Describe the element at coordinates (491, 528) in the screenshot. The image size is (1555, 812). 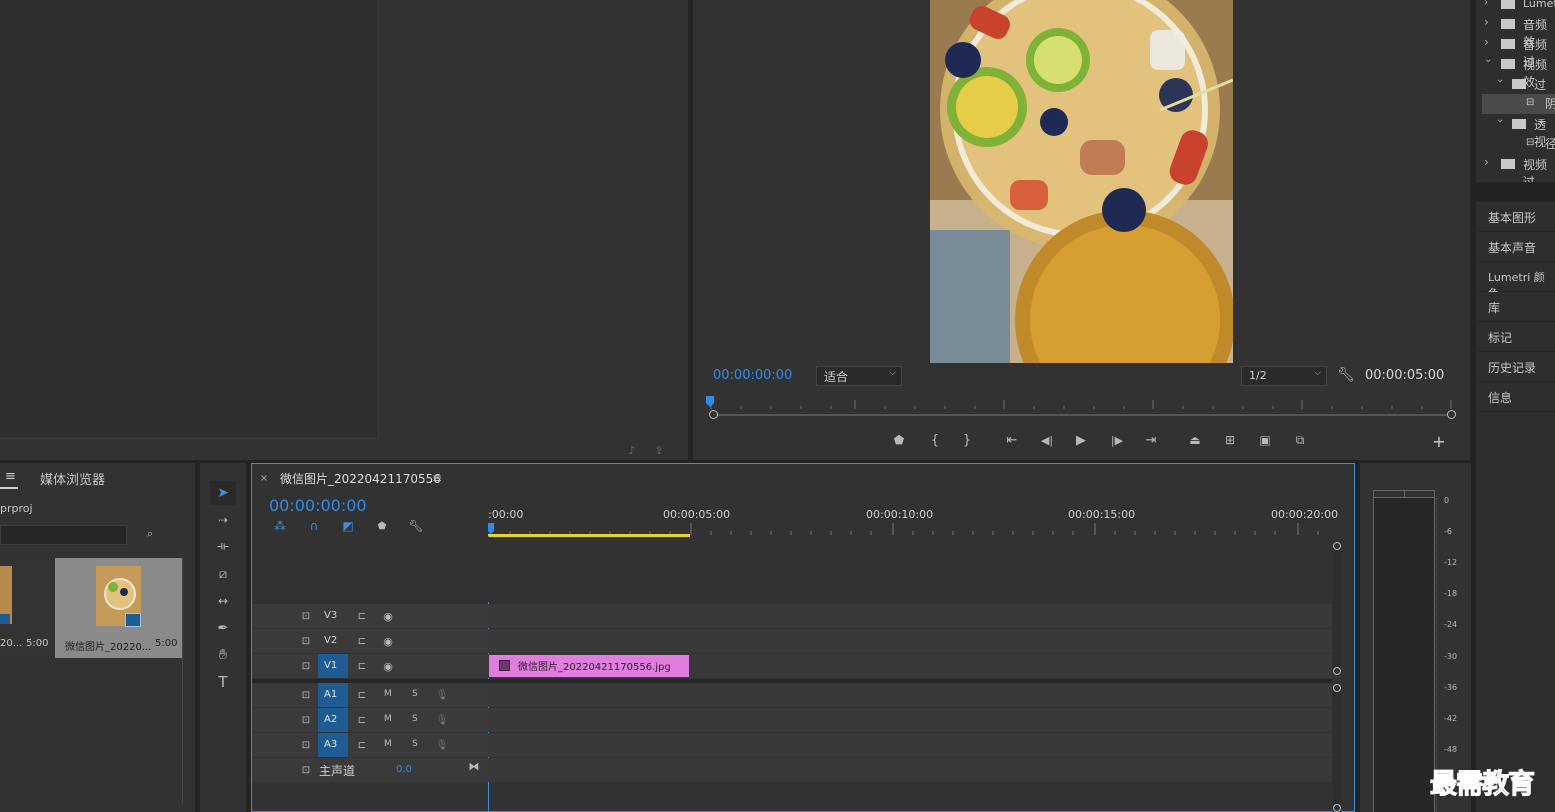
I see `timeline-playhead-handle` at that location.